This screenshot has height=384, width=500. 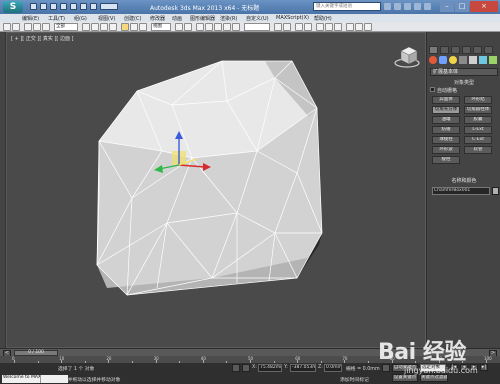 What do you see at coordinates (43, 6) in the screenshot?
I see `open-file-icon` at bounding box center [43, 6].